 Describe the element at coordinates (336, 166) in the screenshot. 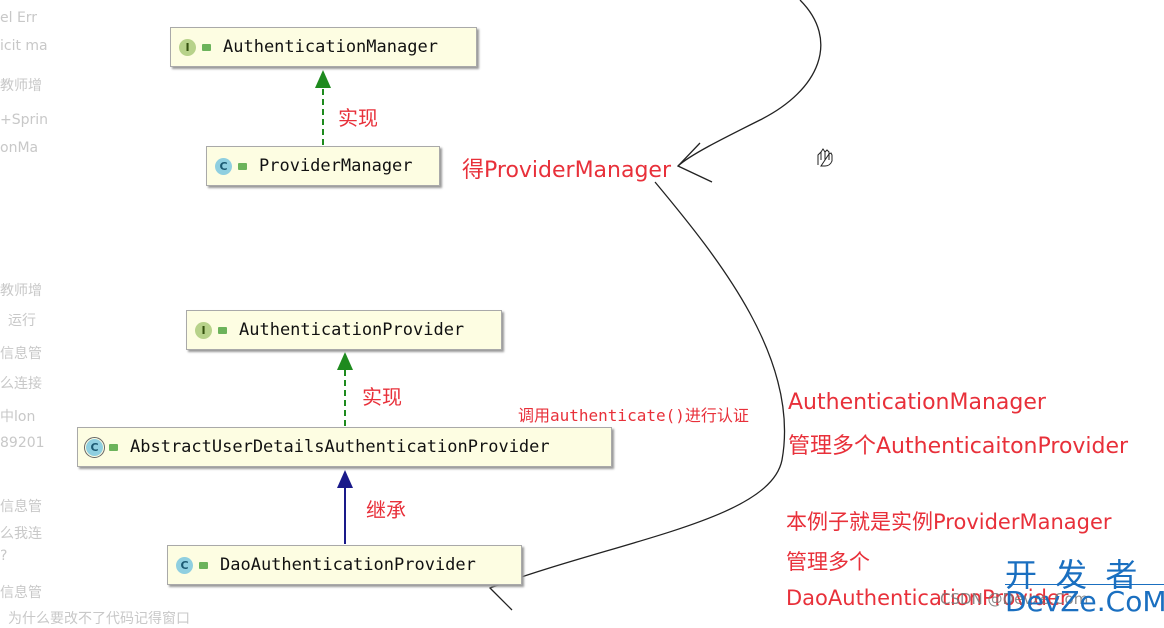

I see `class-name: ProviderManager` at that location.